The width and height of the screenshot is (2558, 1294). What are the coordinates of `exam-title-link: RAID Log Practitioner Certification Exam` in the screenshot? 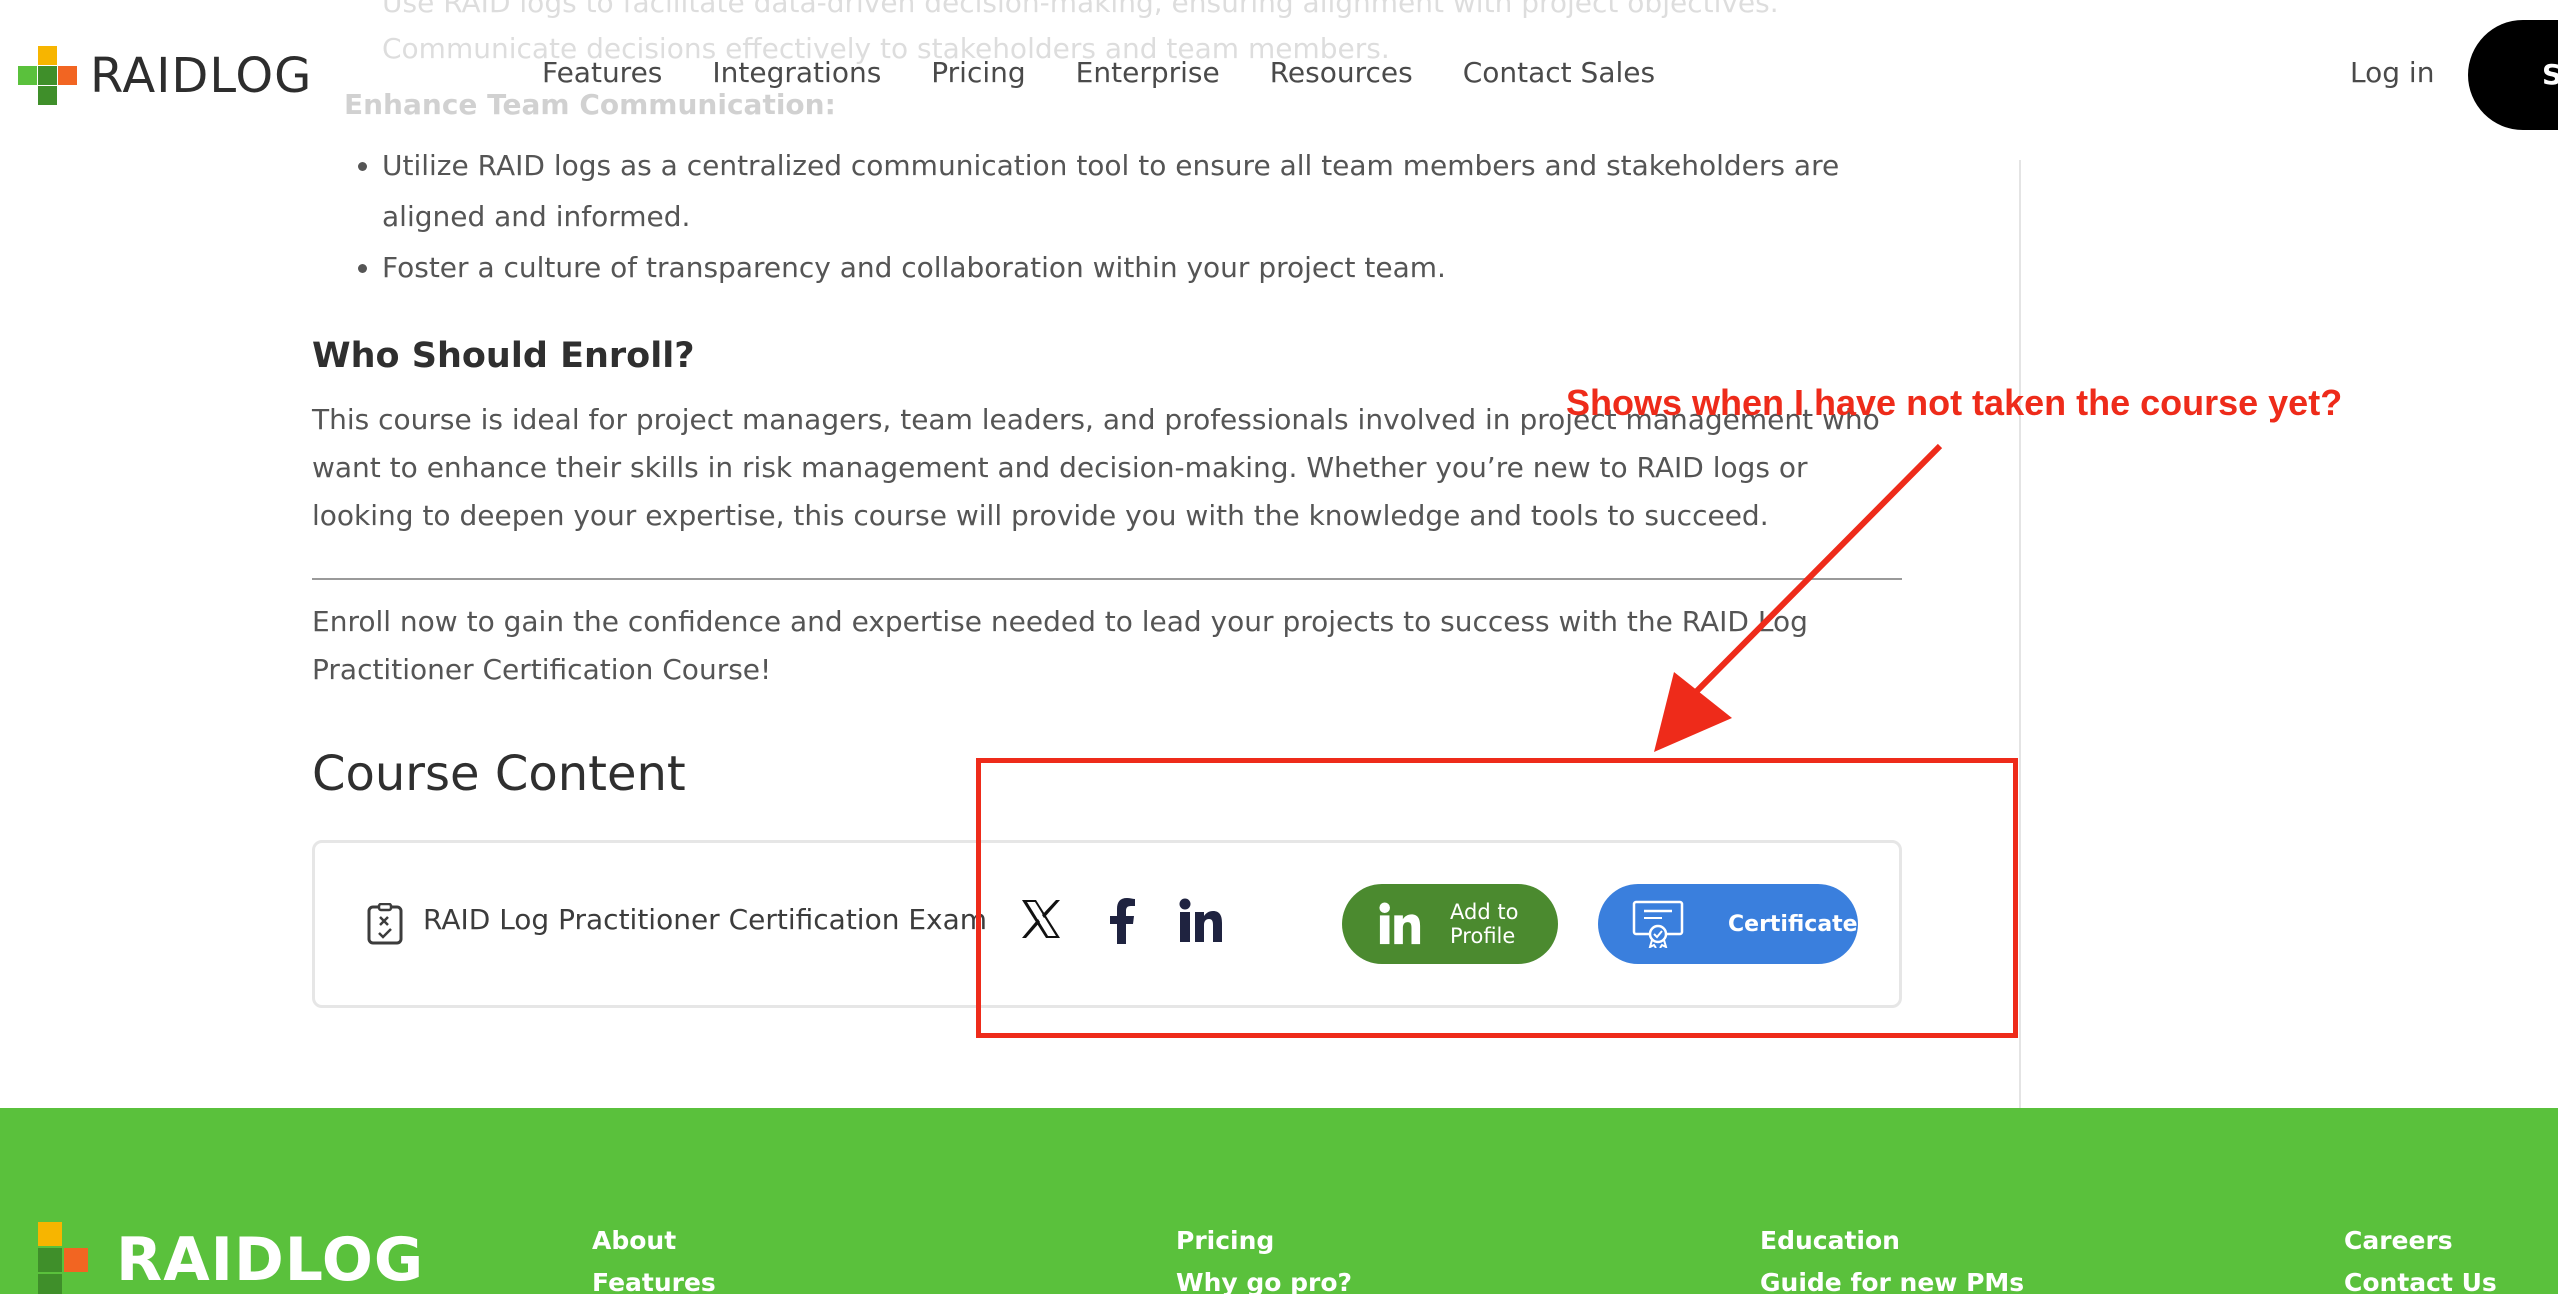 It's located at (705, 919).